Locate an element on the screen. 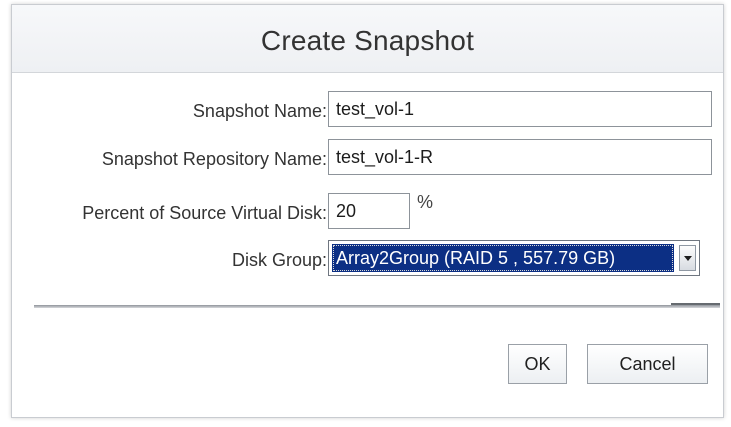 This screenshot has height=427, width=731. disk-group-selected-value: Array2Group (RAID 5 , 557.79 GB) is located at coordinates (503, 258).